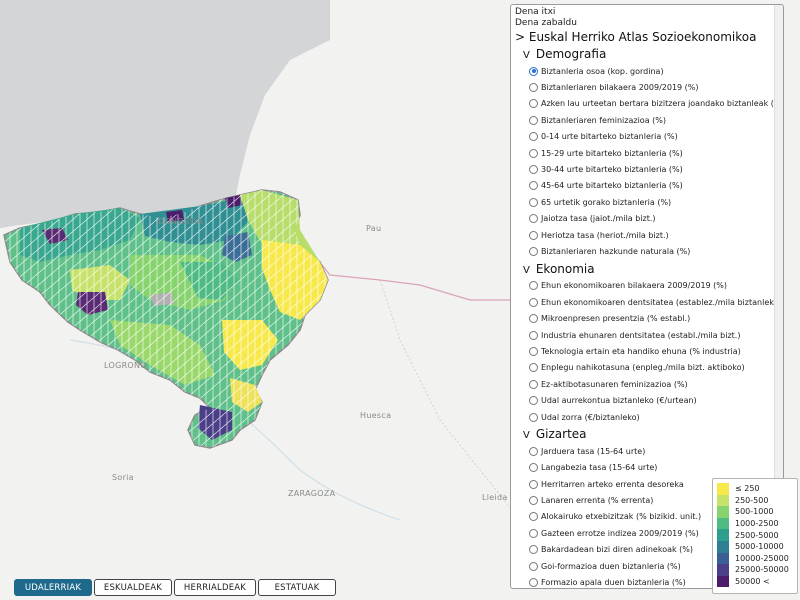 Image resolution: width=800 pixels, height=600 pixels. Describe the element at coordinates (123, 477) in the screenshot. I see `place-label-soria: Soria` at that location.